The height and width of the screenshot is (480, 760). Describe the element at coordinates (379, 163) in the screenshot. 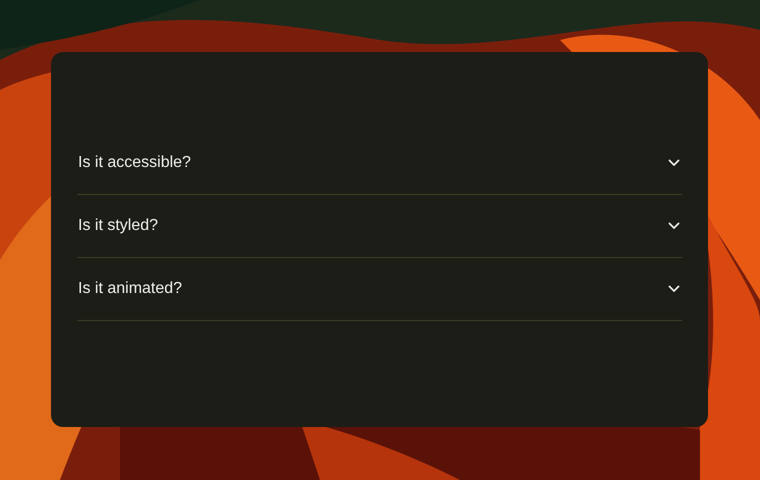

I see `accordion-trigger: Is it accessible?` at that location.